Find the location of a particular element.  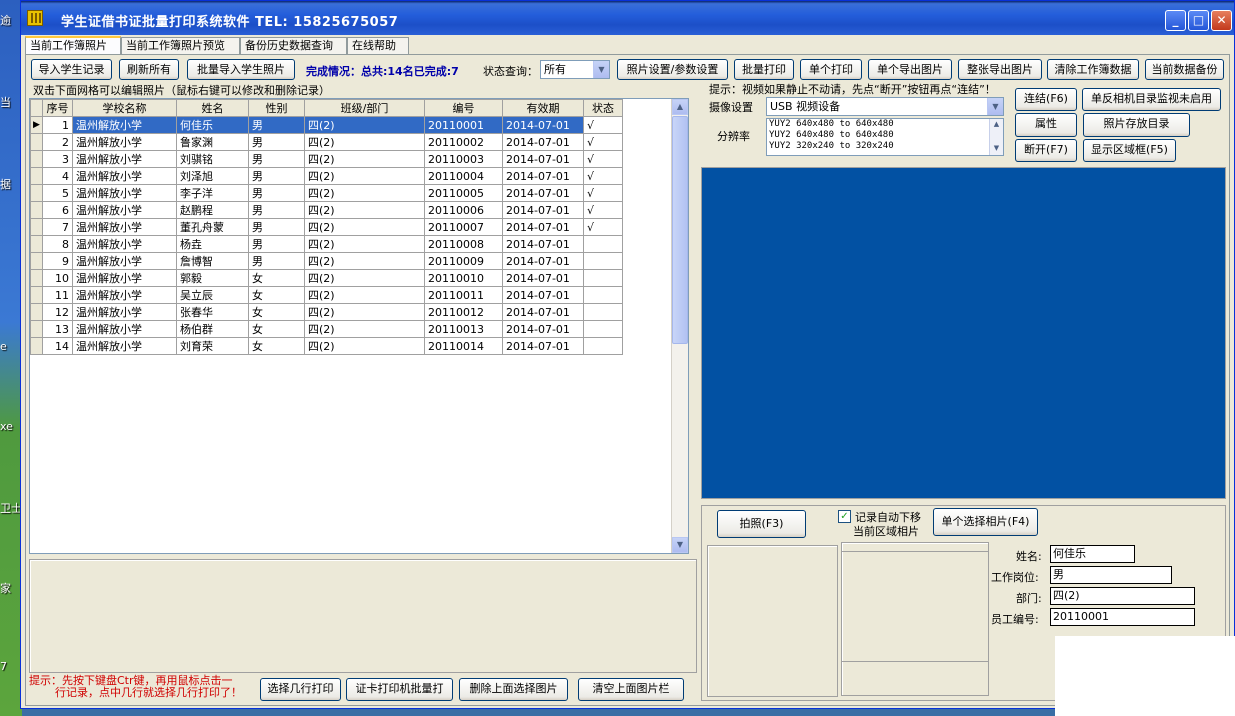

chevron-down-icon: ▼ is located at coordinates (601, 69).